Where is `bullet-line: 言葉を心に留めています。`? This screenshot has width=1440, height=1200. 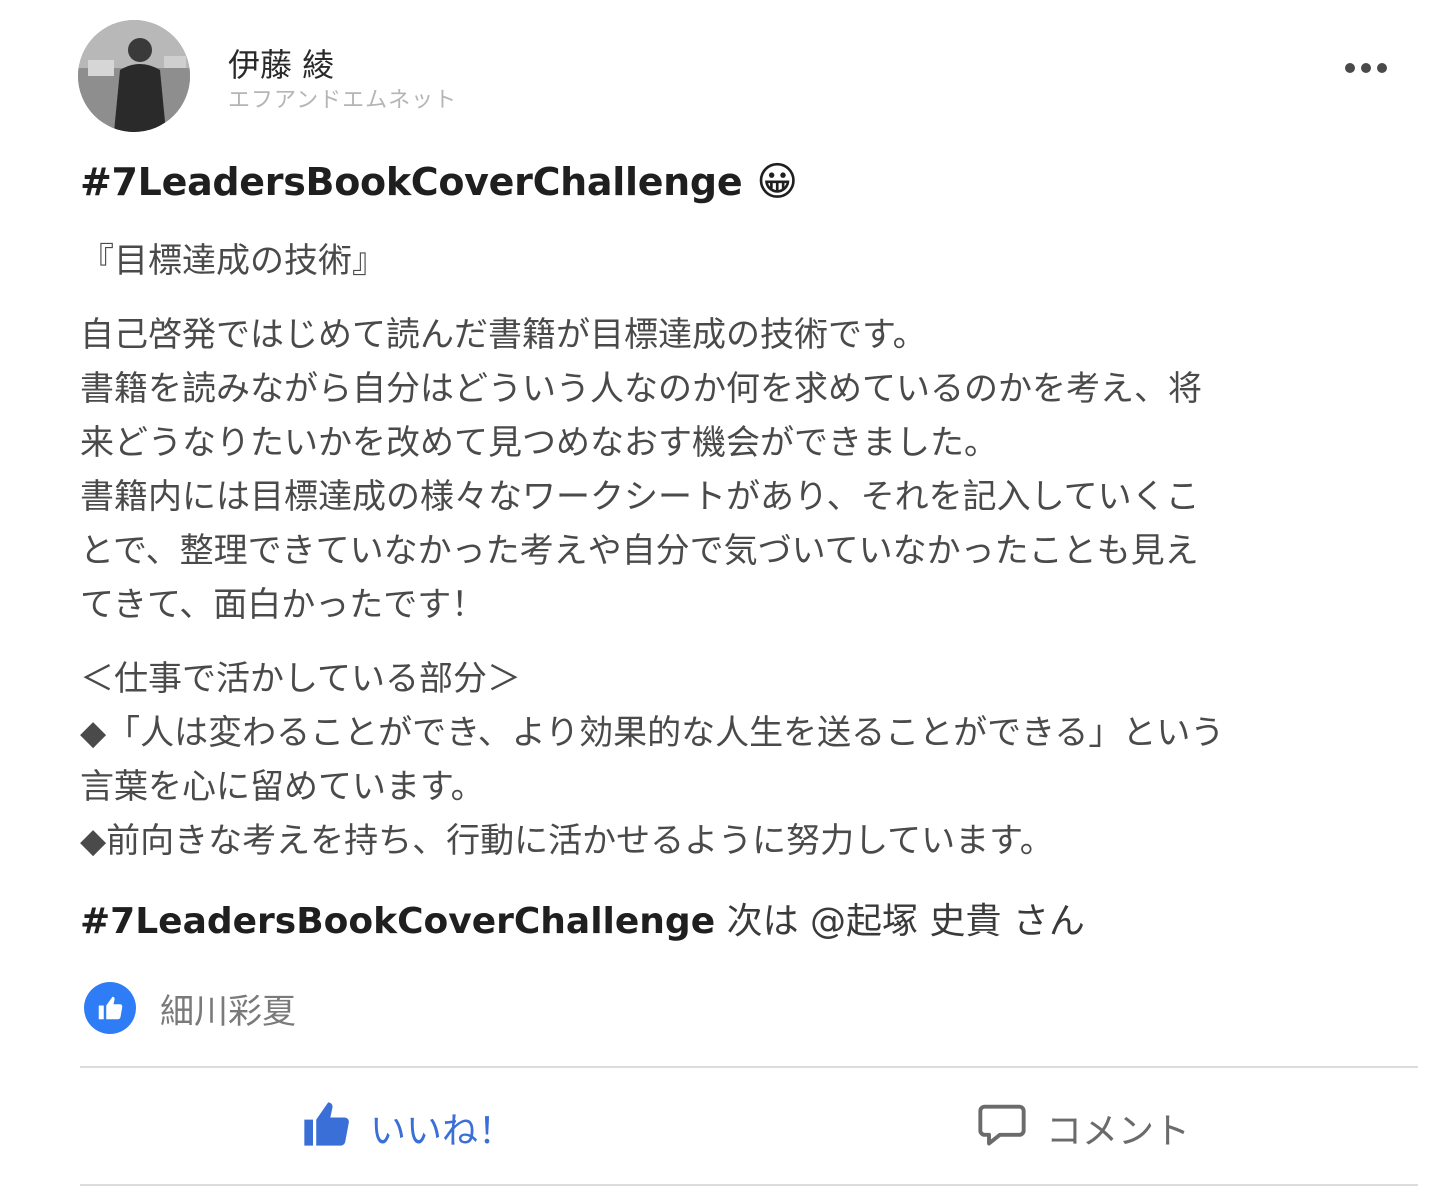 bullet-line: 言葉を心に留めています。 is located at coordinates (282, 787).